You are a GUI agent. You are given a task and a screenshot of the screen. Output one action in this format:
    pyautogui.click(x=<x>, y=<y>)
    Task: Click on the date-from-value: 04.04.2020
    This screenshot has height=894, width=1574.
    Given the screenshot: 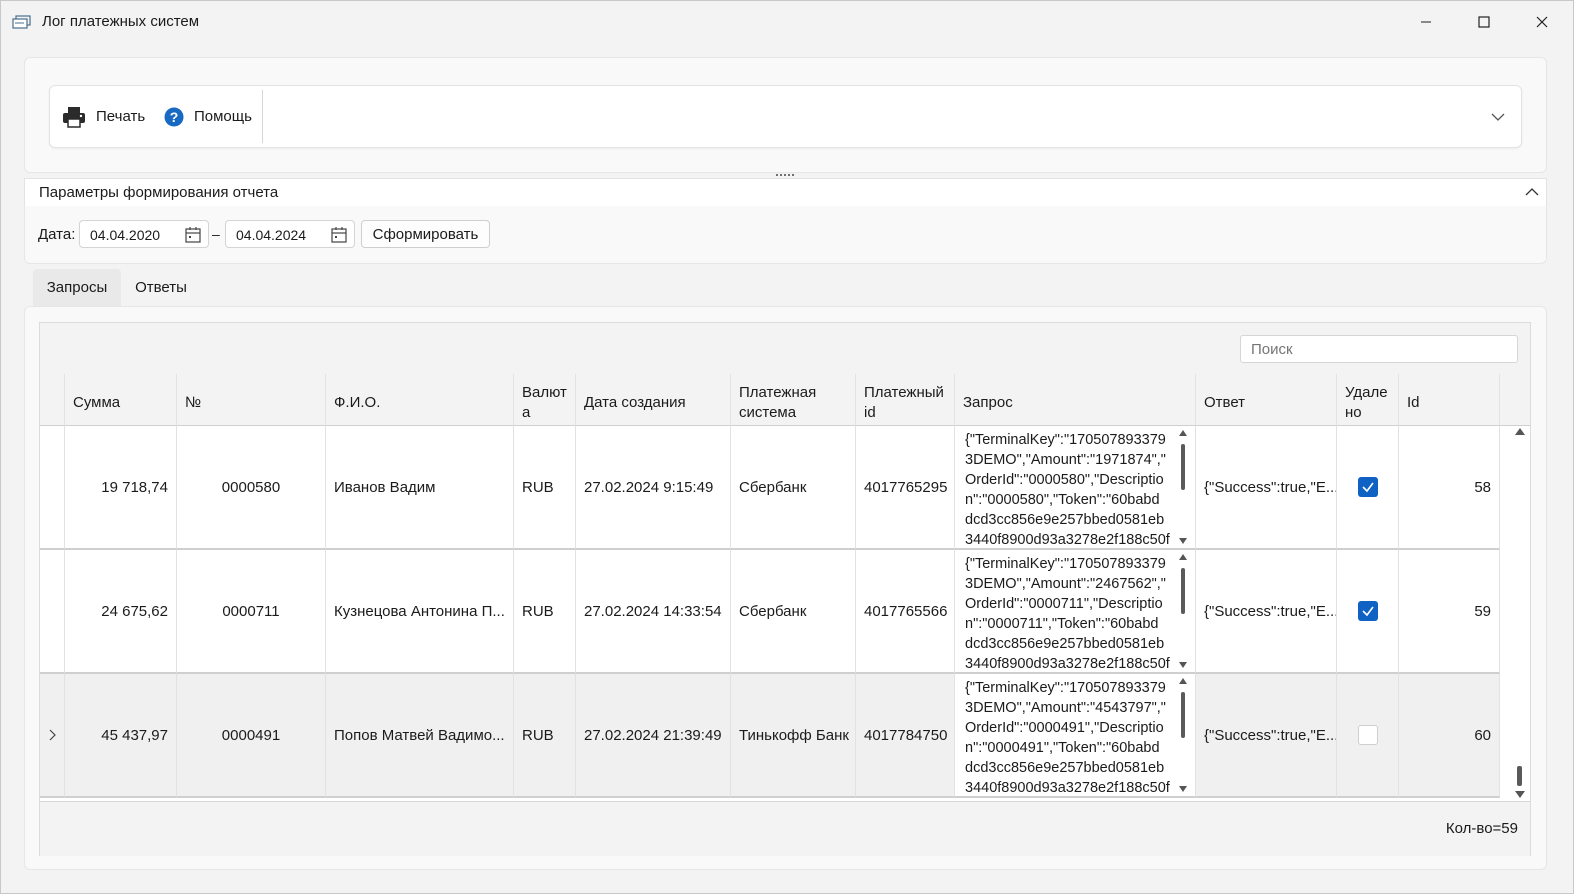 What is the action you would take?
    pyautogui.click(x=125, y=235)
    